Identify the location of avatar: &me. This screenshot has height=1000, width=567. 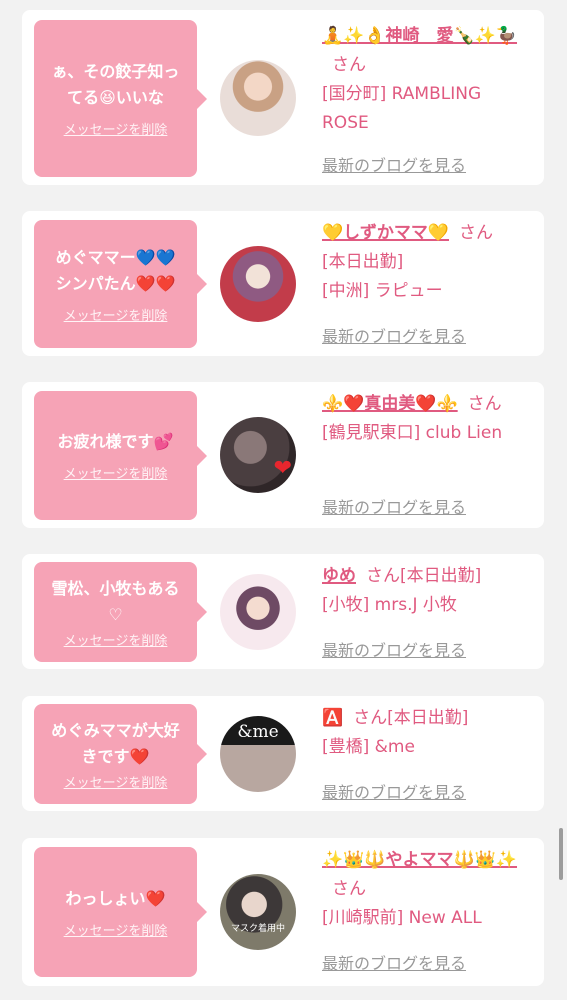
(258, 754).